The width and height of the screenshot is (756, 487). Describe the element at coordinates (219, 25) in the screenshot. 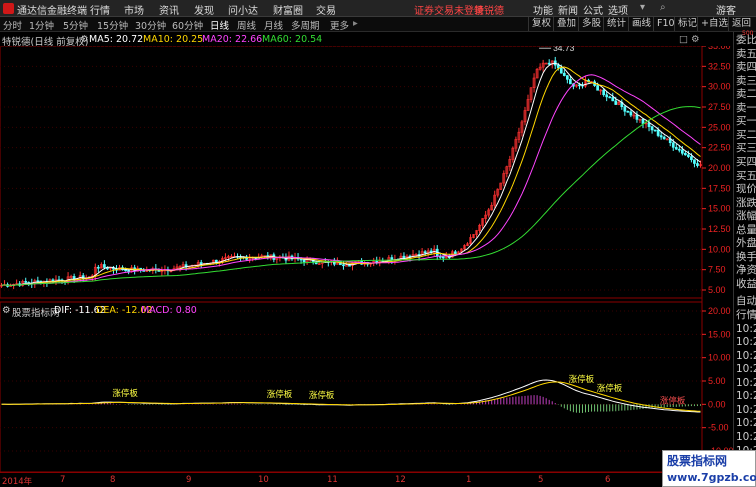

I see `period-daily: 日线` at that location.